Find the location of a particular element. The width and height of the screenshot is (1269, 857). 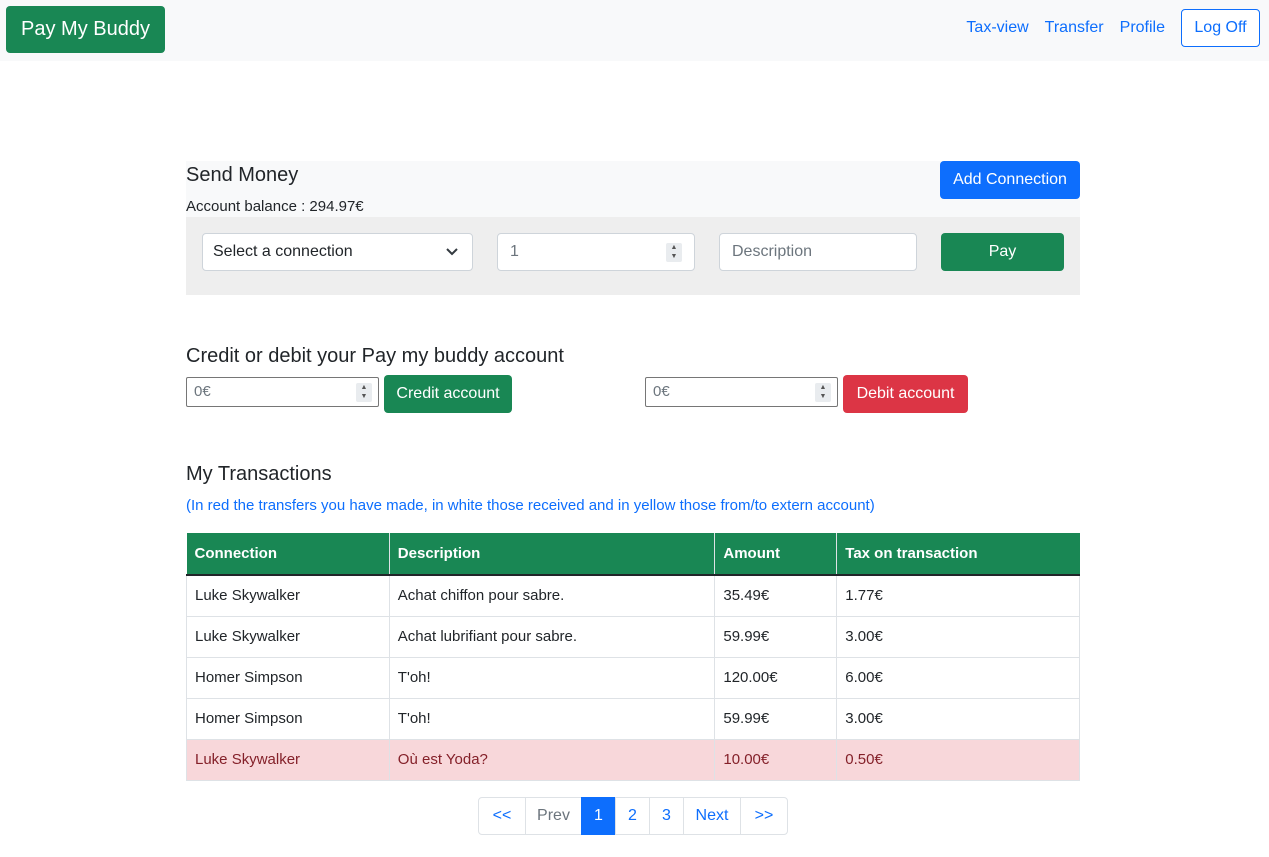

chevron-down-icon is located at coordinates (452, 258).